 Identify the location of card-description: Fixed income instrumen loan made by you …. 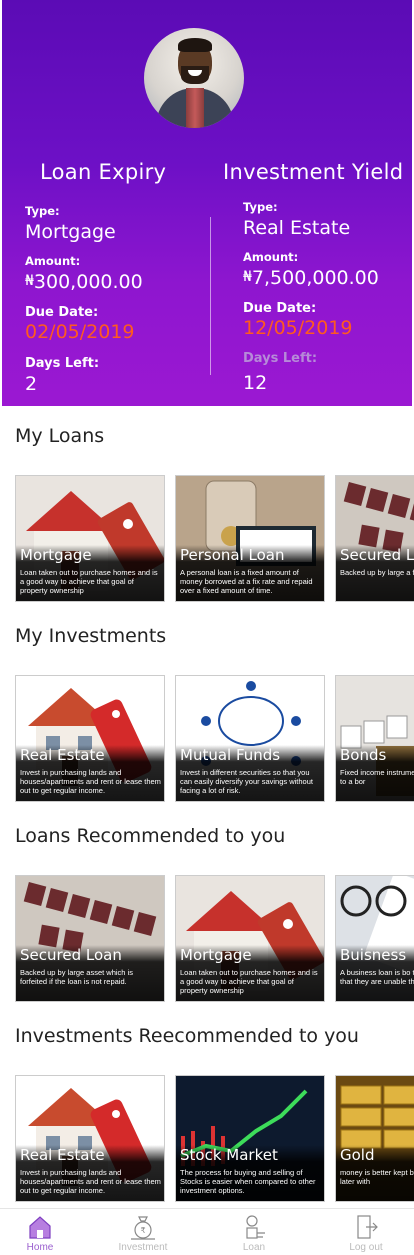
(377, 777).